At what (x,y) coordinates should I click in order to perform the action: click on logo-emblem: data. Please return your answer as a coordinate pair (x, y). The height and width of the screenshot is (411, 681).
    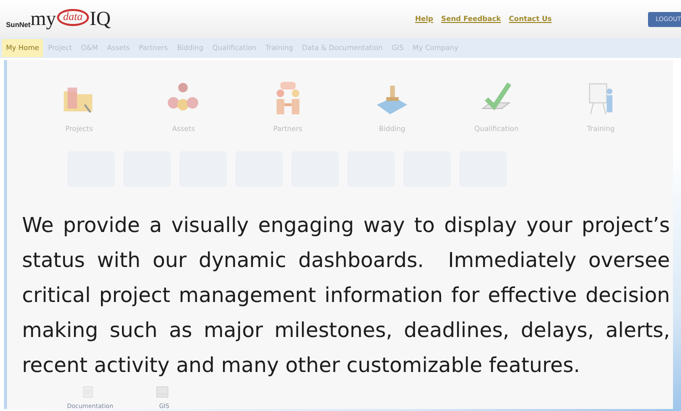
    Looking at the image, I should click on (73, 17).